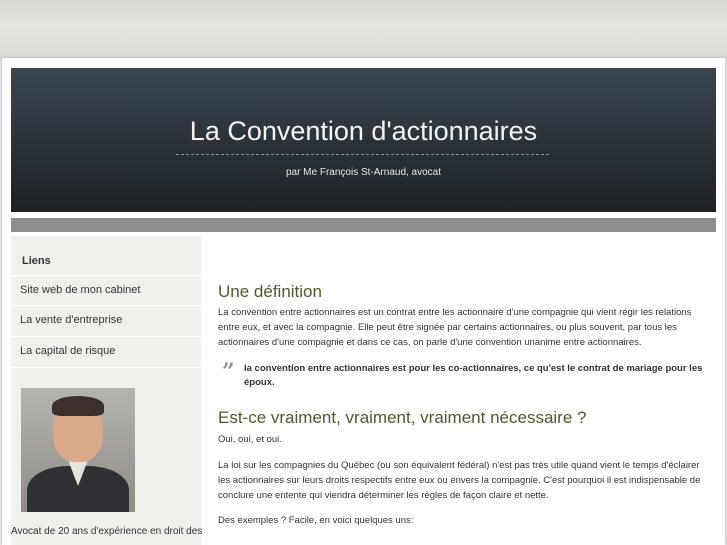 This screenshot has height=545, width=727. What do you see at coordinates (363, 131) in the screenshot?
I see `site-title: La Convention d'actionnaires` at bounding box center [363, 131].